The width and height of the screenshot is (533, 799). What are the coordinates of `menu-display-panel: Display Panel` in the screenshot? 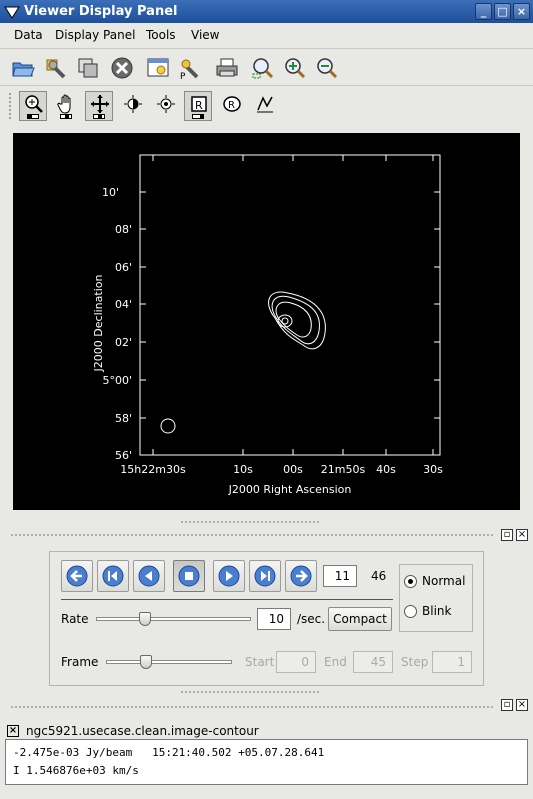 It's located at (95, 35).